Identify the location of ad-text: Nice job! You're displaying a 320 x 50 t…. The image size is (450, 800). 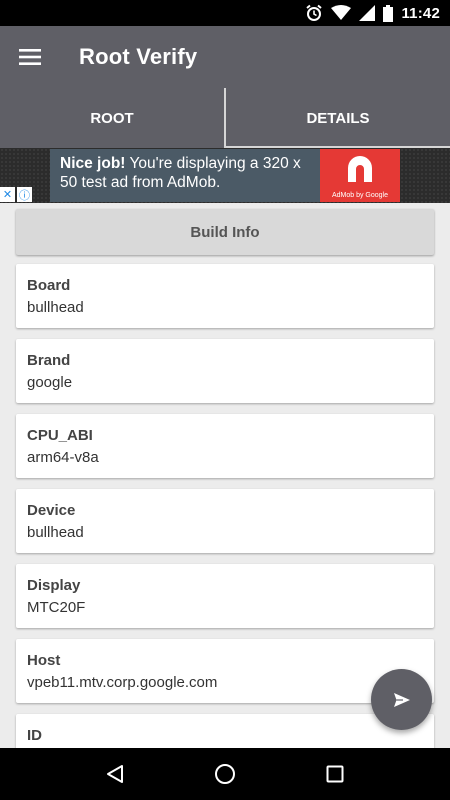
(185, 175).